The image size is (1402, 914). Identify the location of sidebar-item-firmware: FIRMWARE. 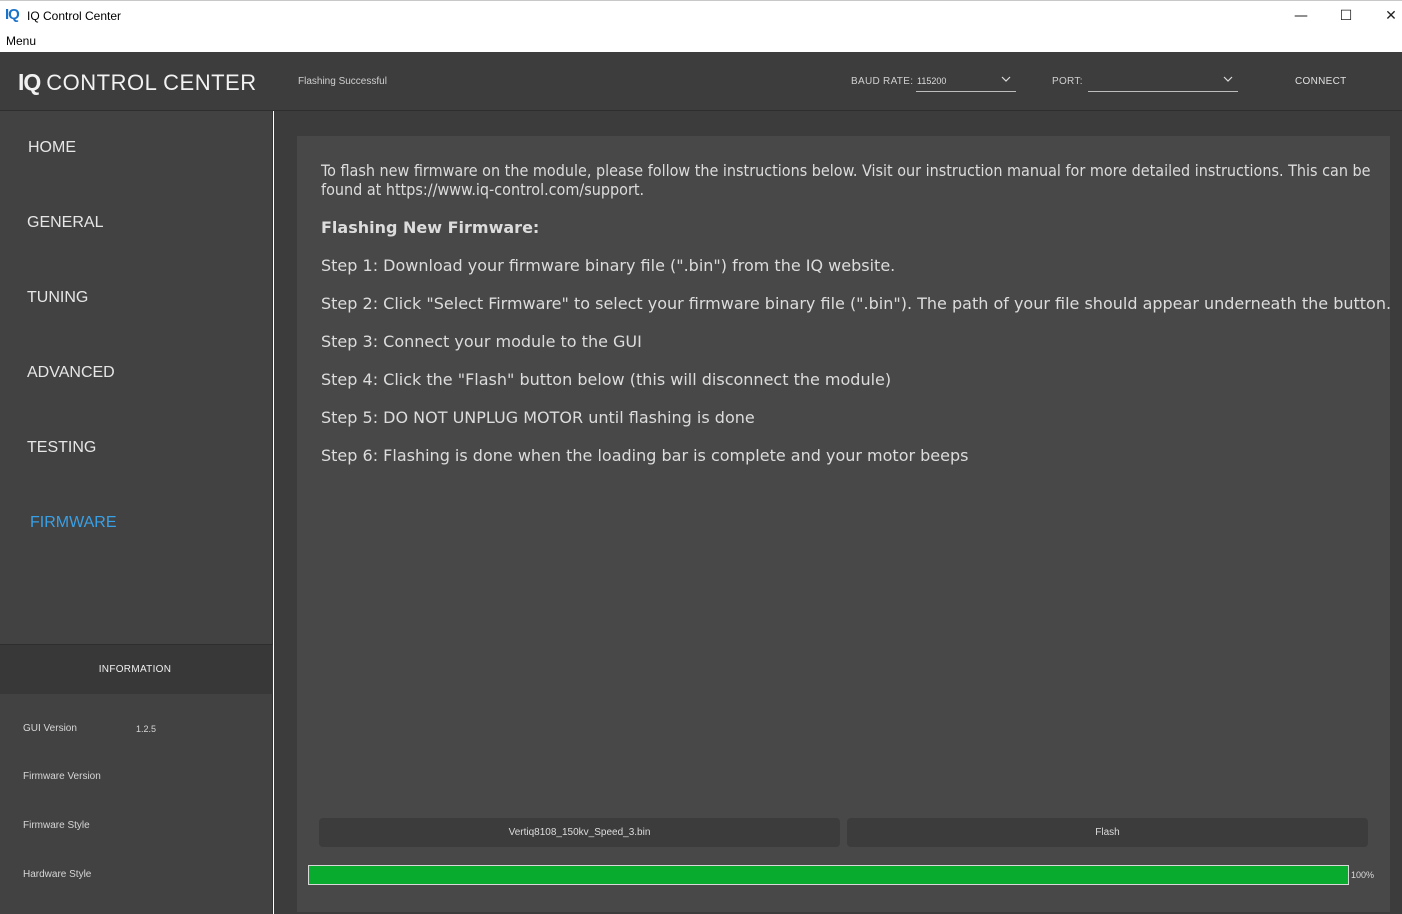
(136, 524).